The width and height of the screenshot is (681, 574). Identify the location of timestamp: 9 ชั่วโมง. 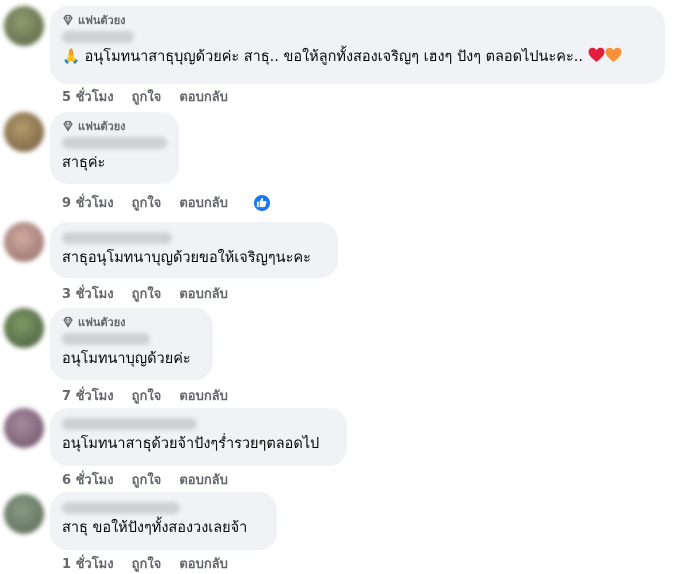
(88, 202).